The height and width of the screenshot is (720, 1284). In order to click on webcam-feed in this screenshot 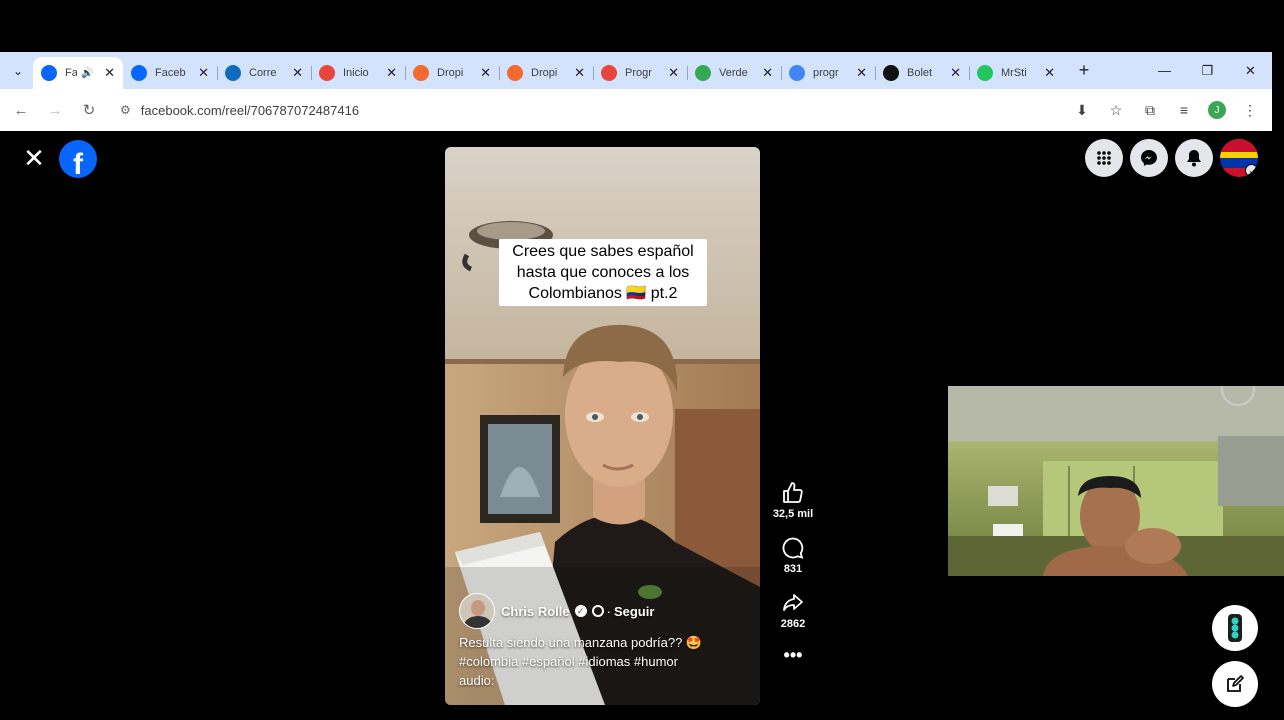, I will do `click(1116, 481)`.